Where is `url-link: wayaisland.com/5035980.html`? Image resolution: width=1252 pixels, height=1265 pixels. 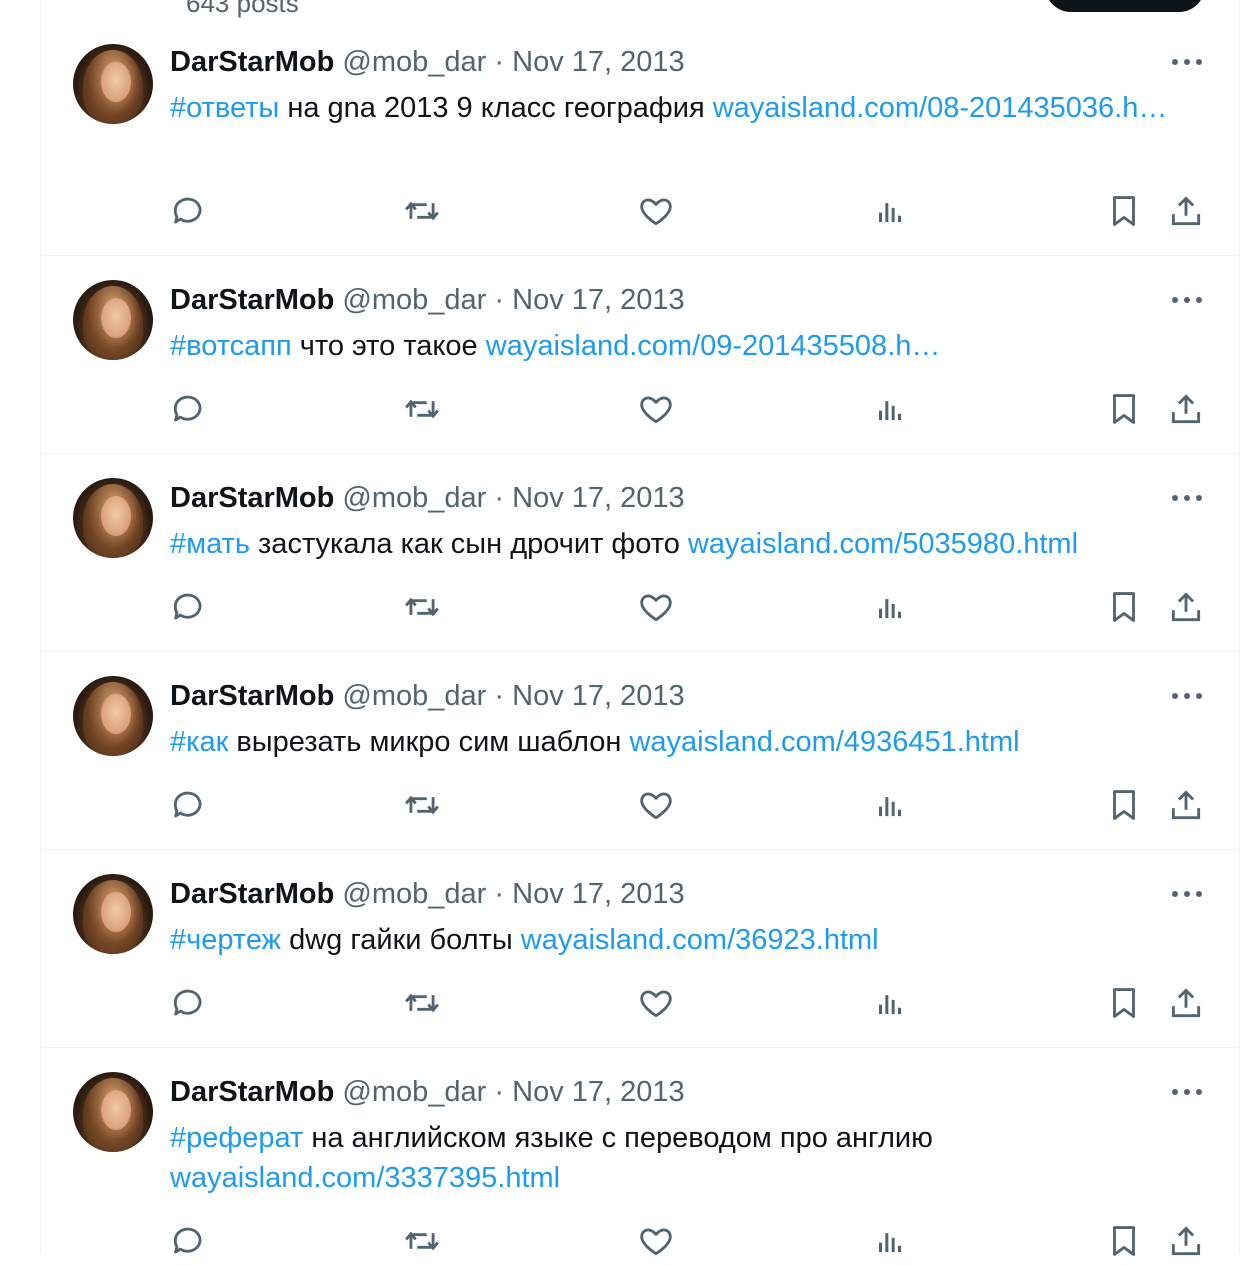
url-link: wayaisland.com/5035980.html is located at coordinates (883, 544).